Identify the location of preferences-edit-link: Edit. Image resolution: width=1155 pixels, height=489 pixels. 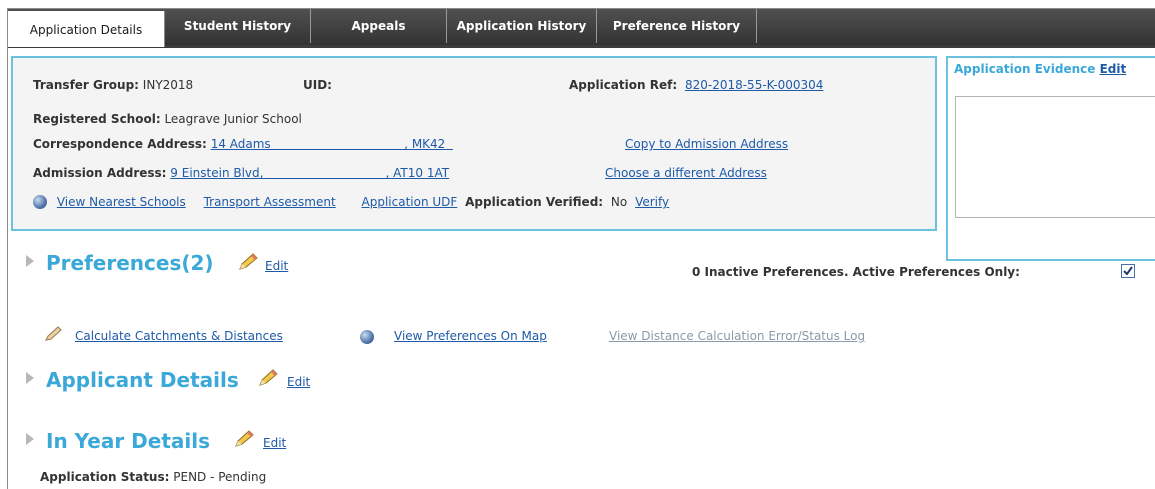
(276, 266).